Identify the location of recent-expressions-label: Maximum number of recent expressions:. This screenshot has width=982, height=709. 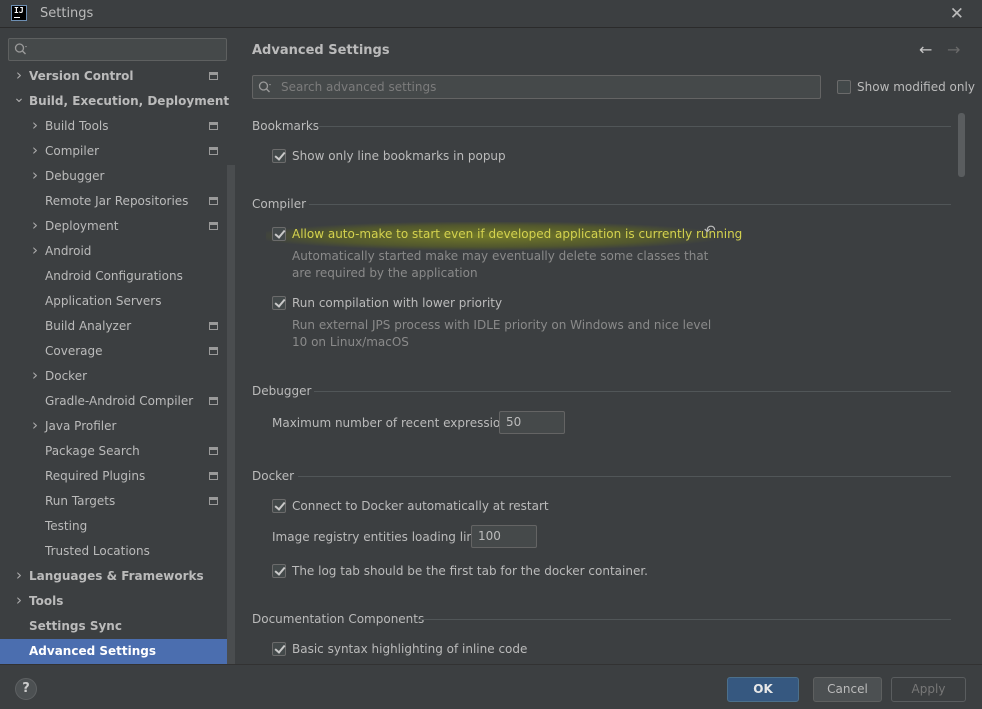
(395, 423).